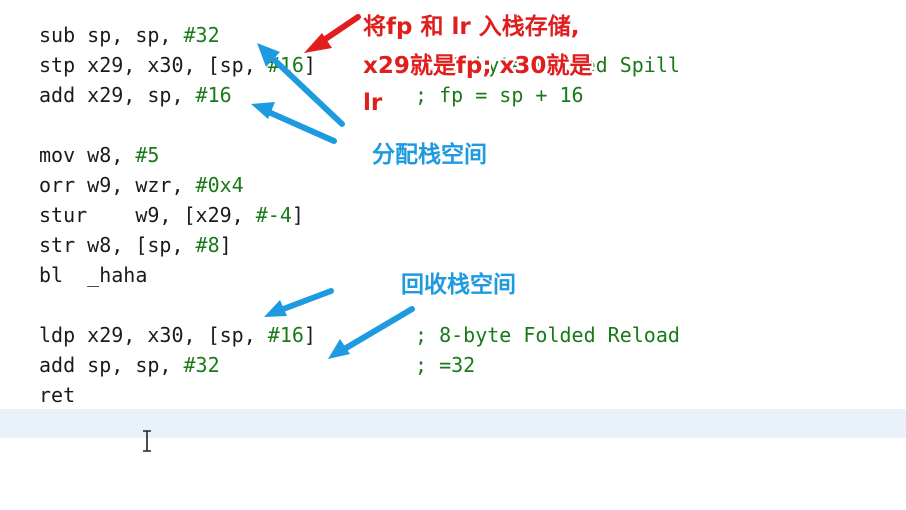 This screenshot has width=906, height=510. I want to click on code-text: stur w9, [x29, #-4], so click(171, 215).